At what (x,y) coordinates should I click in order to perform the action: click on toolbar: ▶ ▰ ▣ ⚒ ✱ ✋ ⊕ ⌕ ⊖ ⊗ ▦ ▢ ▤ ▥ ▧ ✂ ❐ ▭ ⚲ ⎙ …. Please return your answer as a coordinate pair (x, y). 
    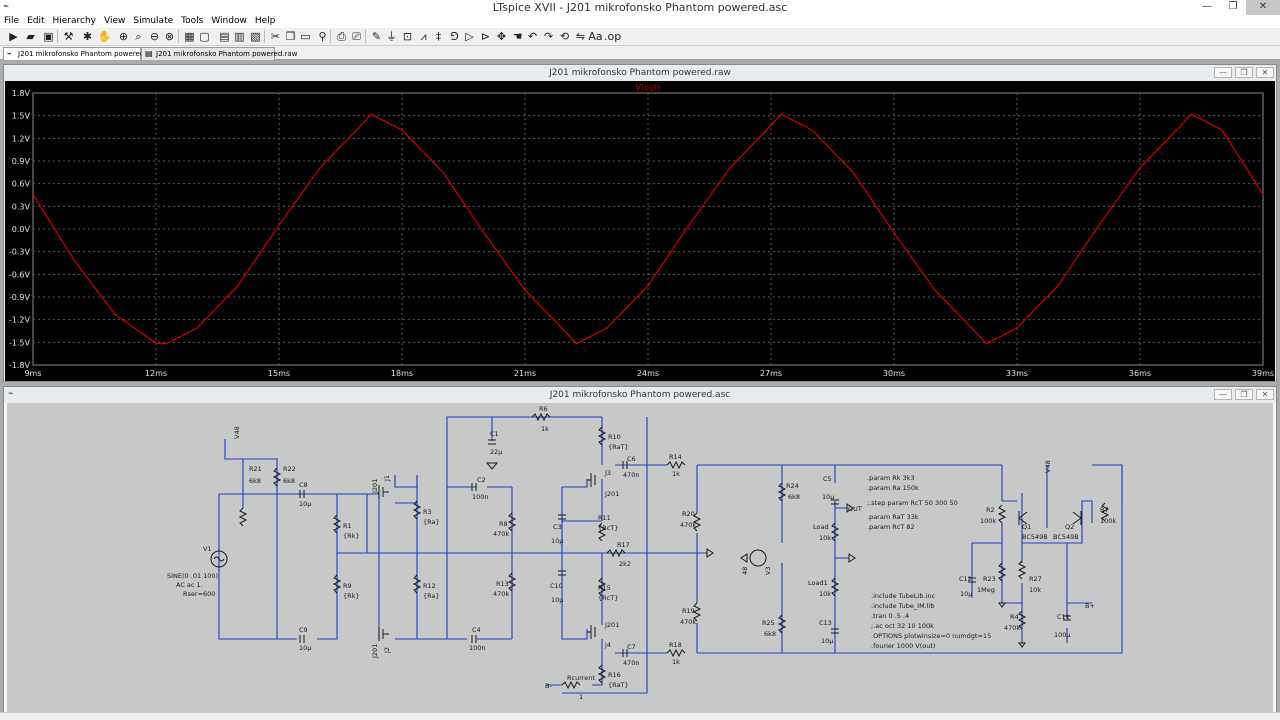
    Looking at the image, I should click on (640, 37).